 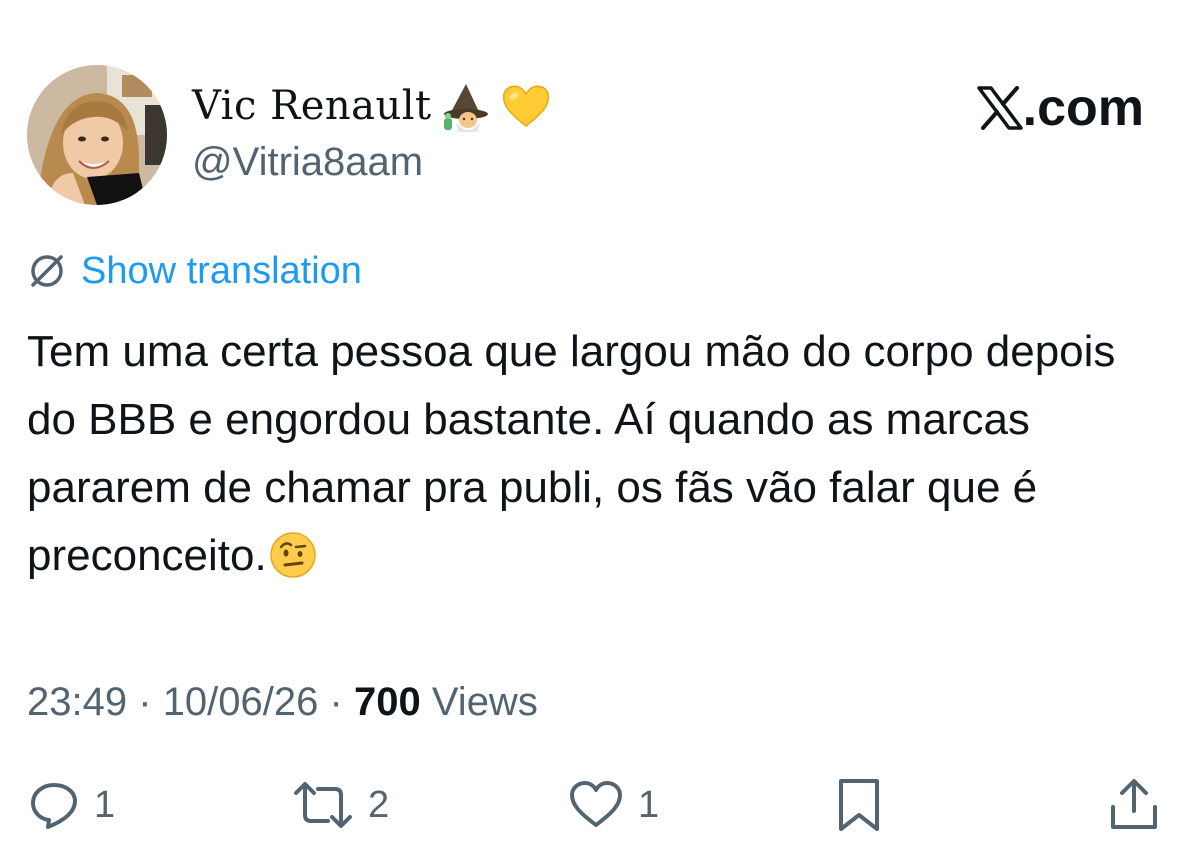 I want to click on show-translation-link: Show translation, so click(x=221, y=271).